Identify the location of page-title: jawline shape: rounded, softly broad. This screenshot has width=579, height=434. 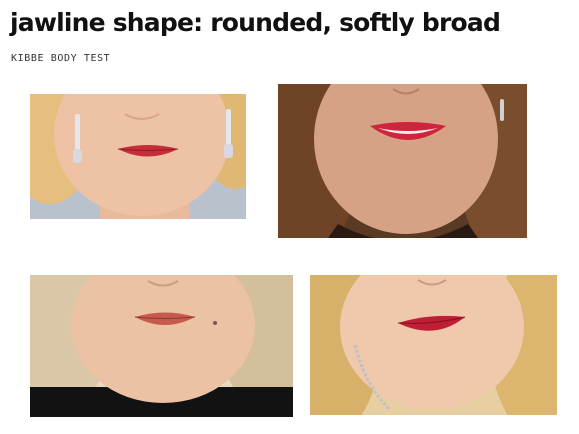
(255, 22).